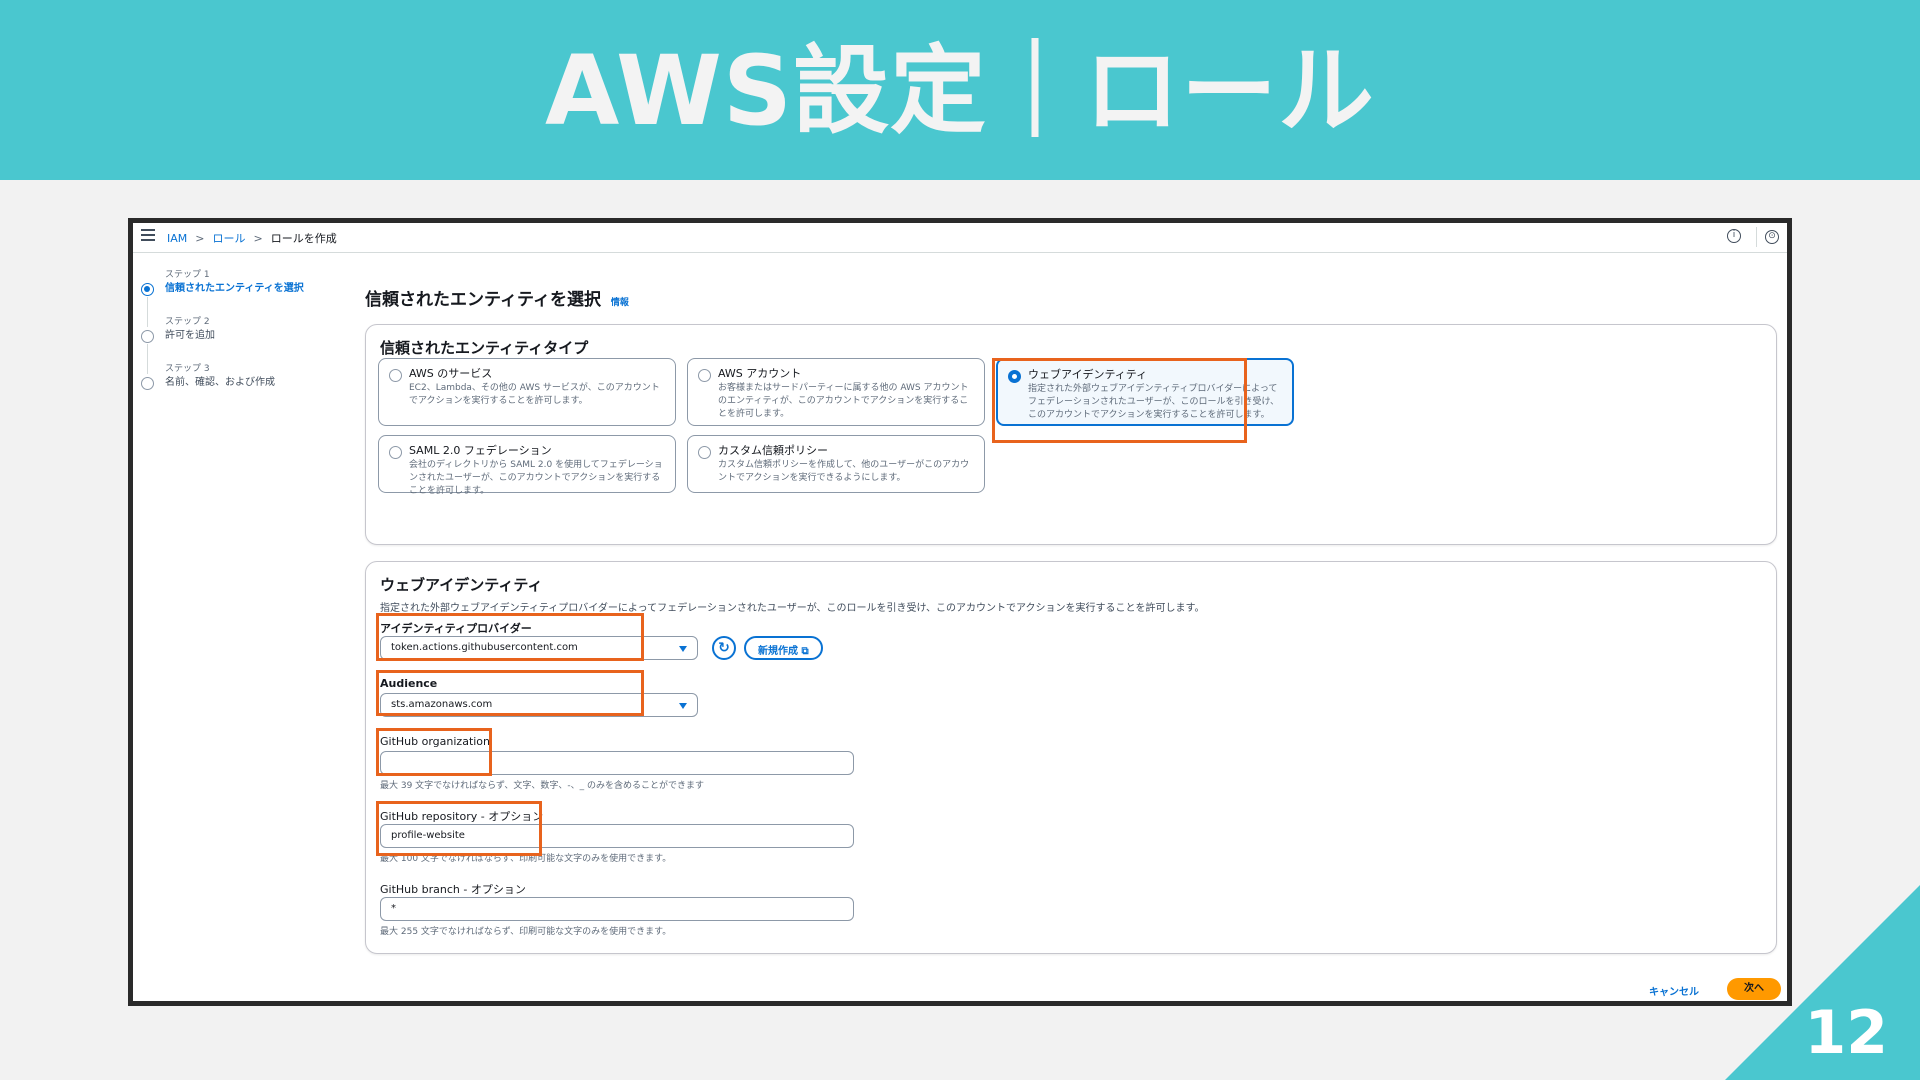 The image size is (1920, 1080). What do you see at coordinates (303, 238) in the screenshot?
I see `breadcrumb-current: ロールを作成` at bounding box center [303, 238].